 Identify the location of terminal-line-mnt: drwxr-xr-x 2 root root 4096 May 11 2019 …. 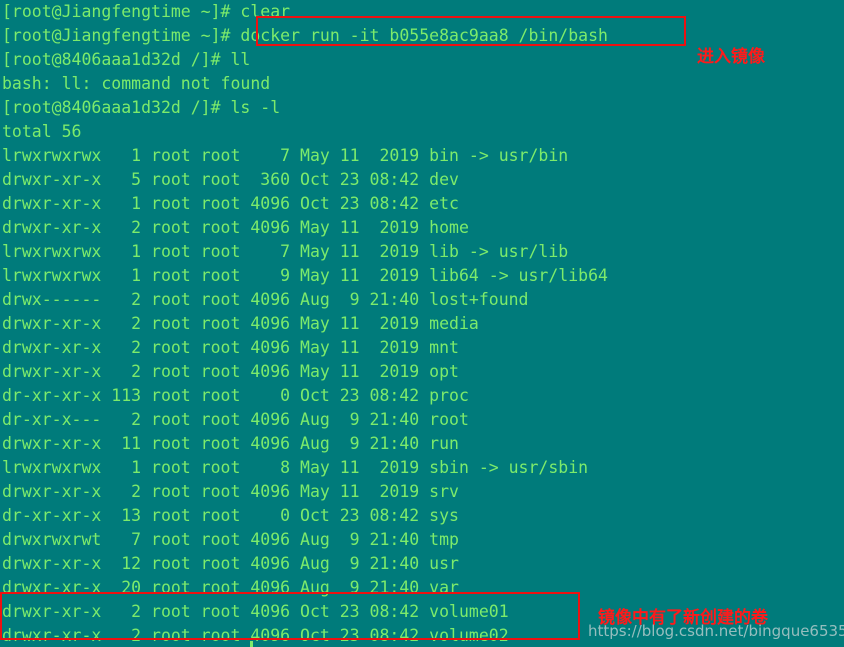
(230, 347).